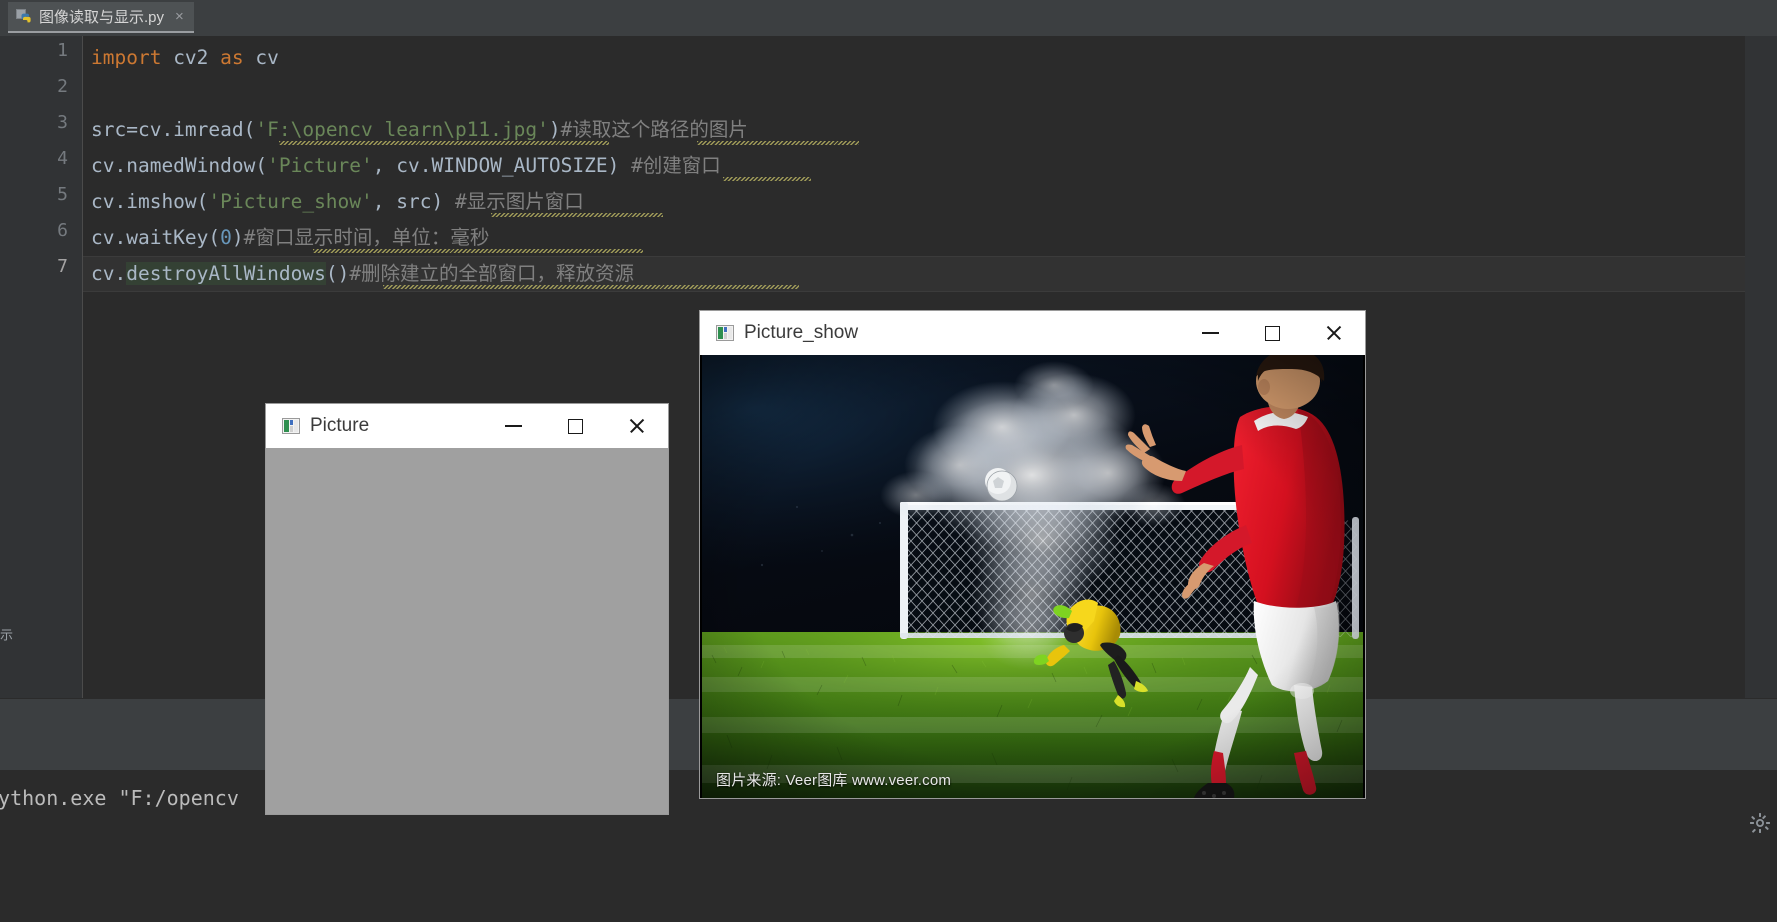  I want to click on code-l7-comment: #删除建立的全部窗口，释放资源, so click(492, 273).